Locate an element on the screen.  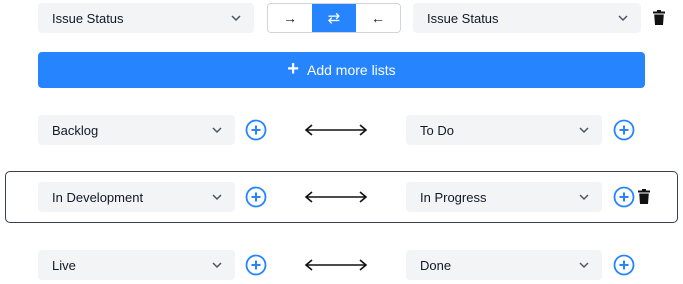
add-more-lists-button: + Add more lists is located at coordinates (341, 70).